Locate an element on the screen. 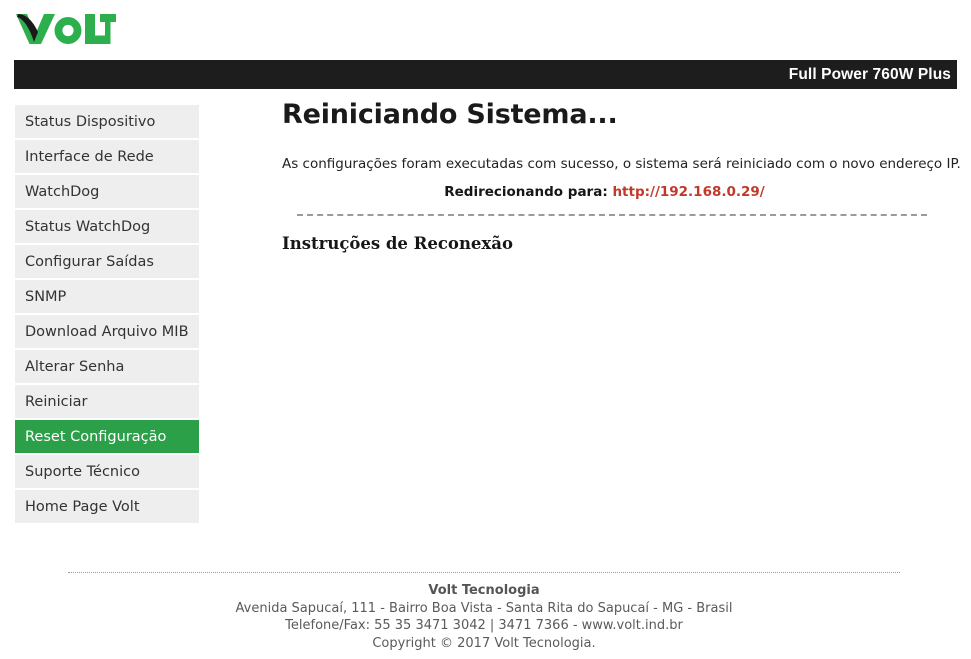 The width and height of the screenshot is (971, 659). volt-logo-icon is located at coordinates (66, 29).